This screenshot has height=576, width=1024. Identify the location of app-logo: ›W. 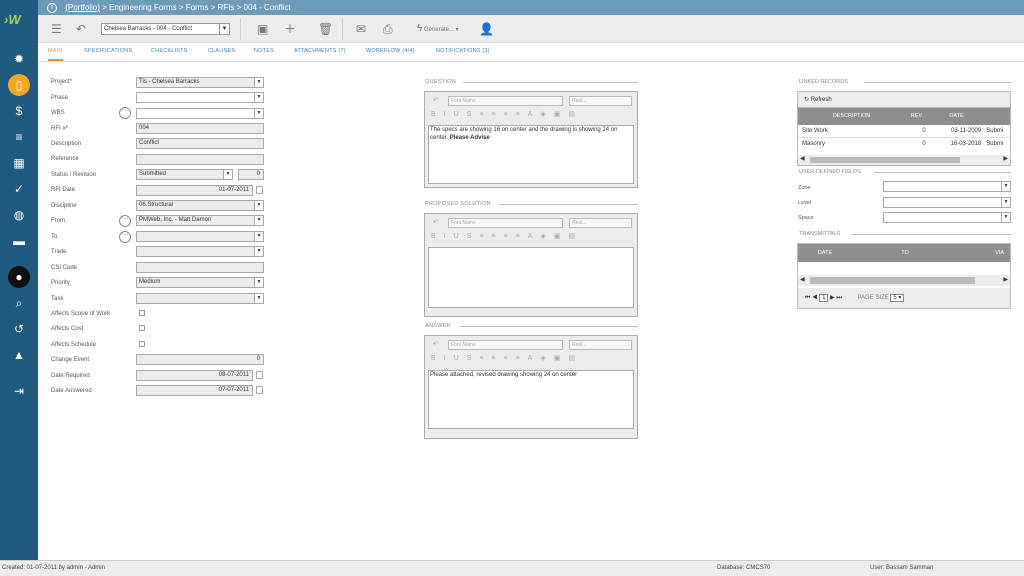
(19, 22).